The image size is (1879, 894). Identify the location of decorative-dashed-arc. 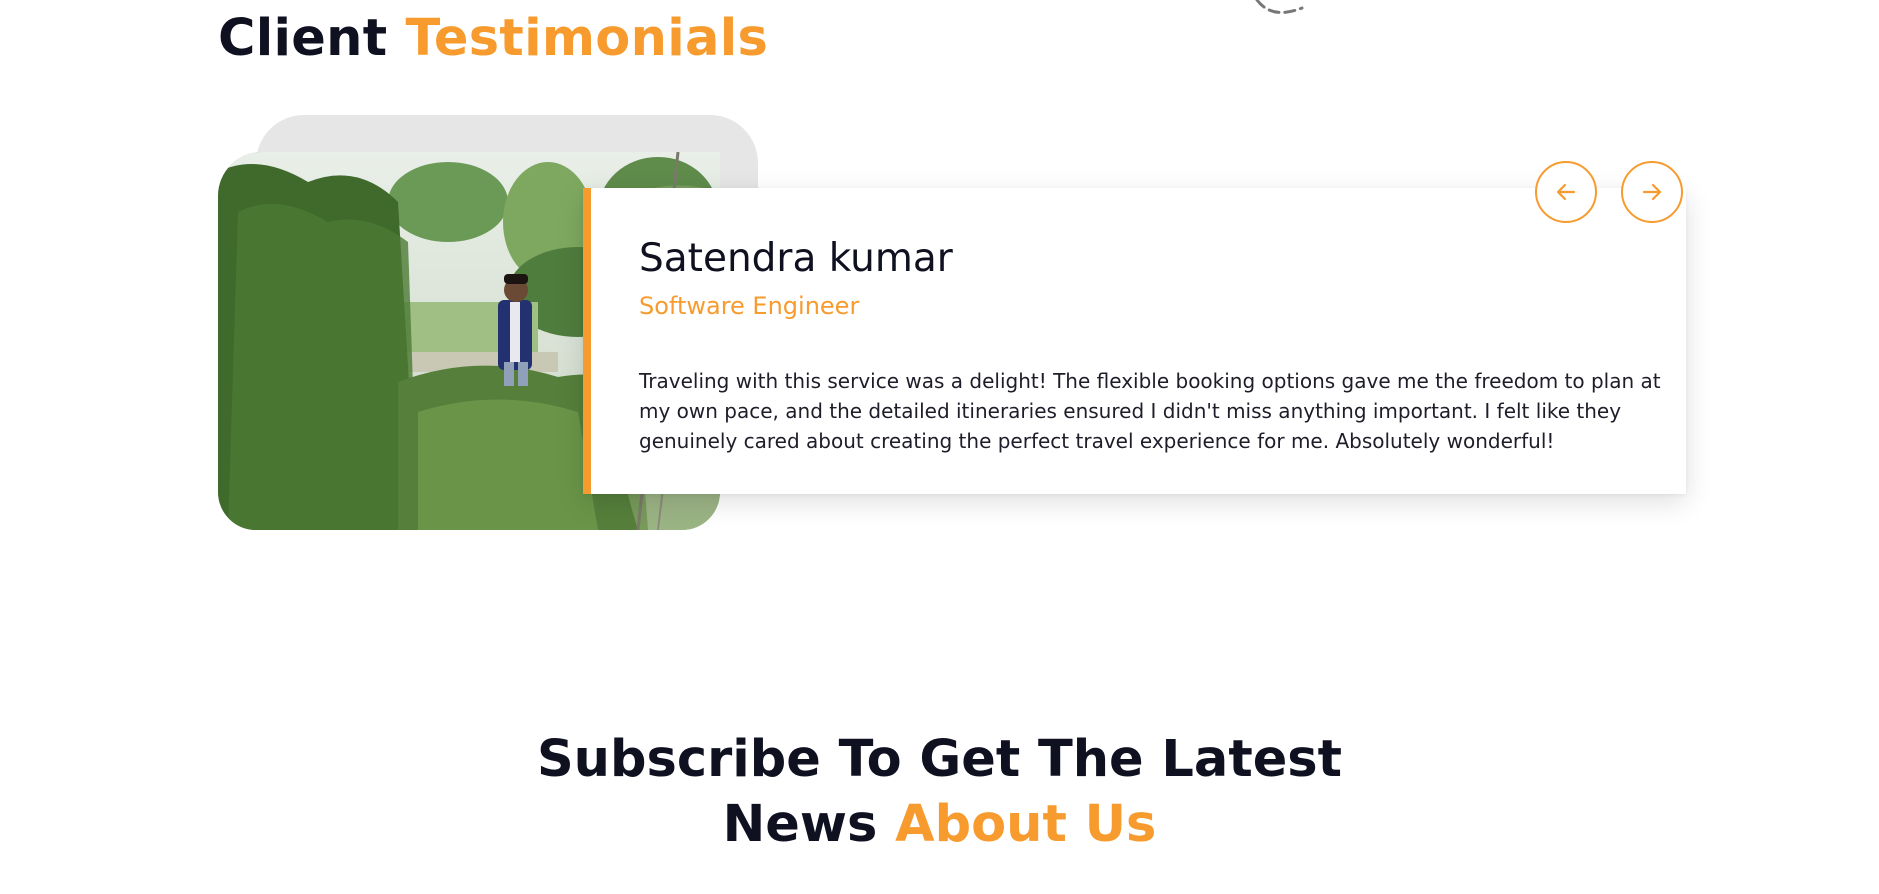
(1279, 7).